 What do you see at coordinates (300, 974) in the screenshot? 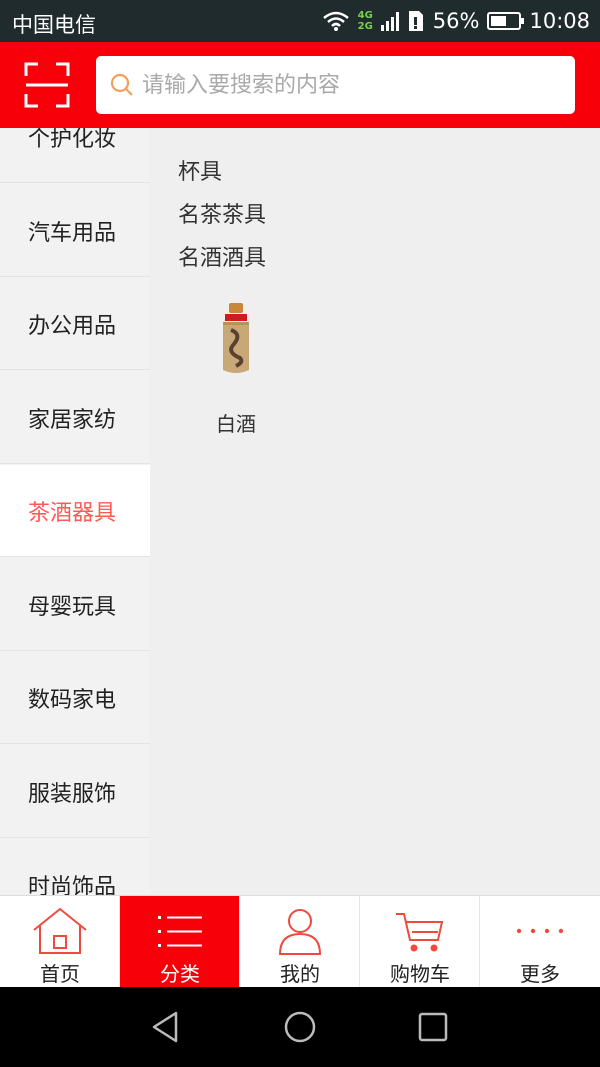
I see `tab-label: 我的` at bounding box center [300, 974].